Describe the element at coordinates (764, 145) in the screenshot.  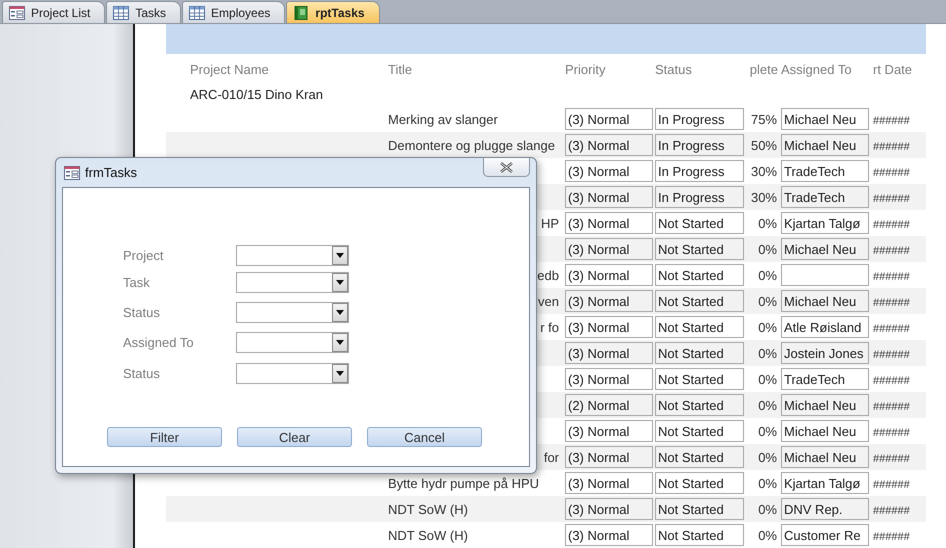
I see `percent-complete: 50%` at that location.